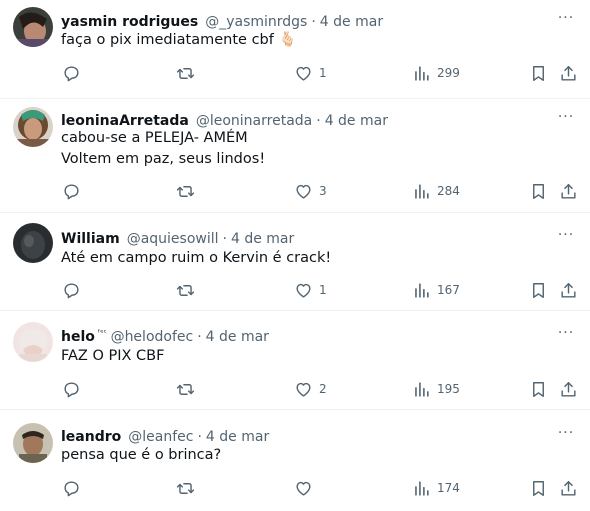  I want to click on views-button: 174, so click(436, 488).